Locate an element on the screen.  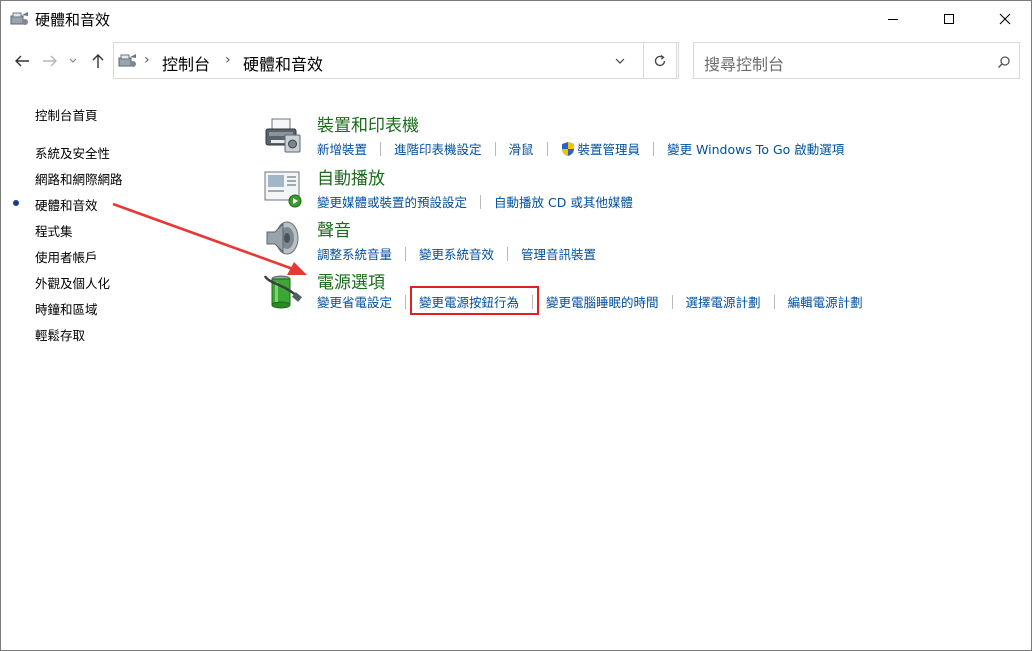
maximize-icon is located at coordinates (949, 19).